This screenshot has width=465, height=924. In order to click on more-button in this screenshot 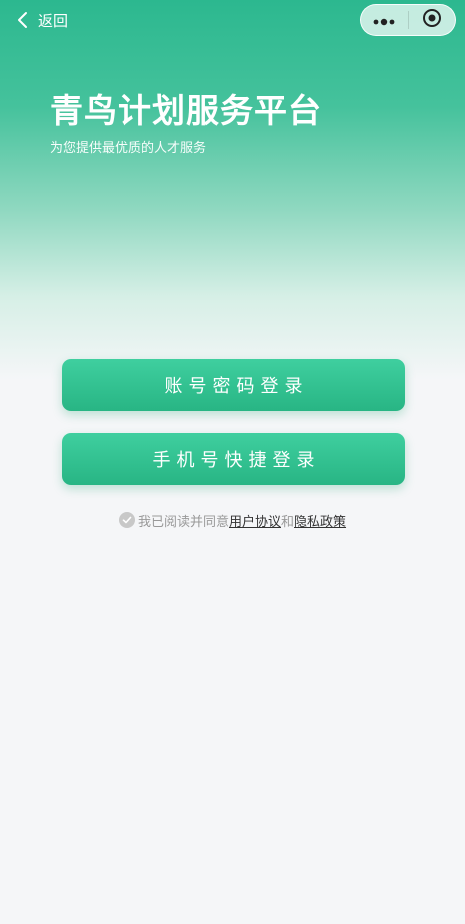, I will do `click(384, 20)`.